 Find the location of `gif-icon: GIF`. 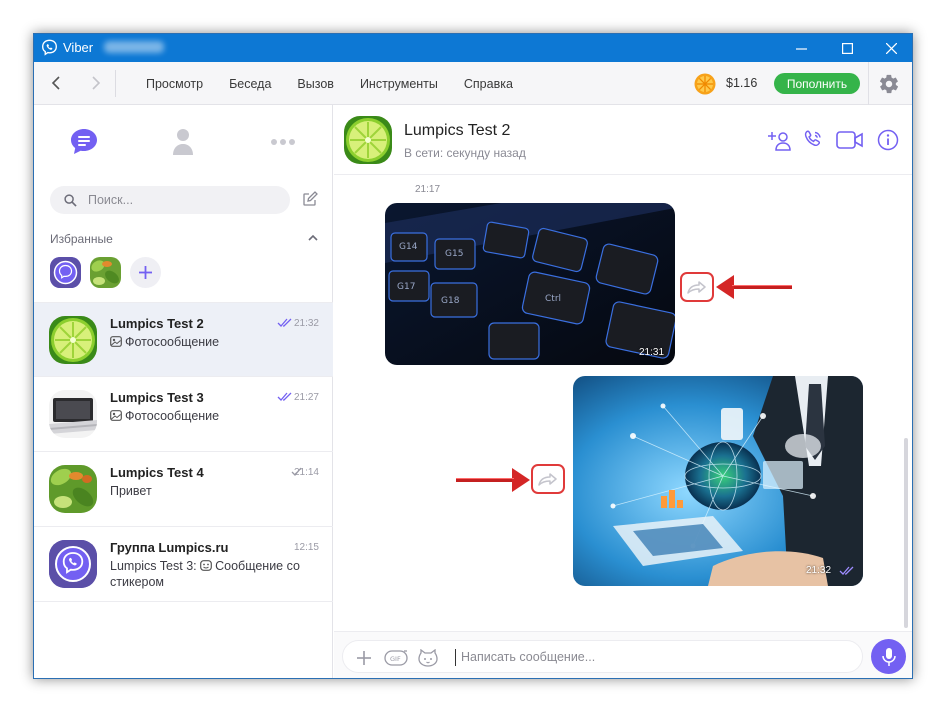

gif-icon: GIF is located at coordinates (396, 658).